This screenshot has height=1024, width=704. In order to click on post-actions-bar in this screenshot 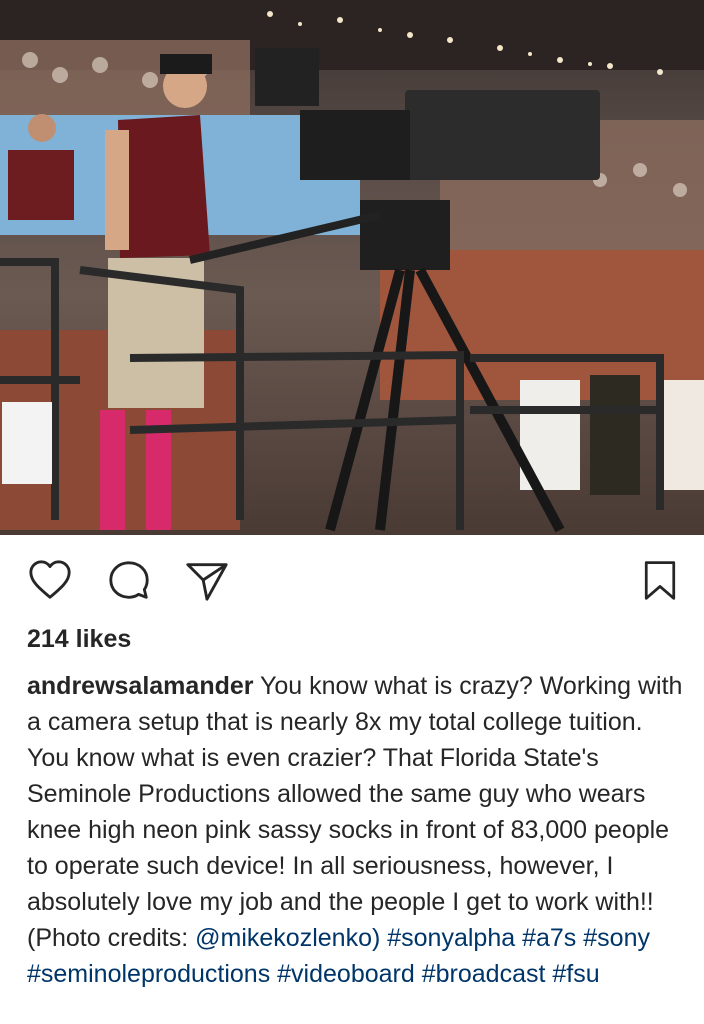, I will do `click(352, 579)`.